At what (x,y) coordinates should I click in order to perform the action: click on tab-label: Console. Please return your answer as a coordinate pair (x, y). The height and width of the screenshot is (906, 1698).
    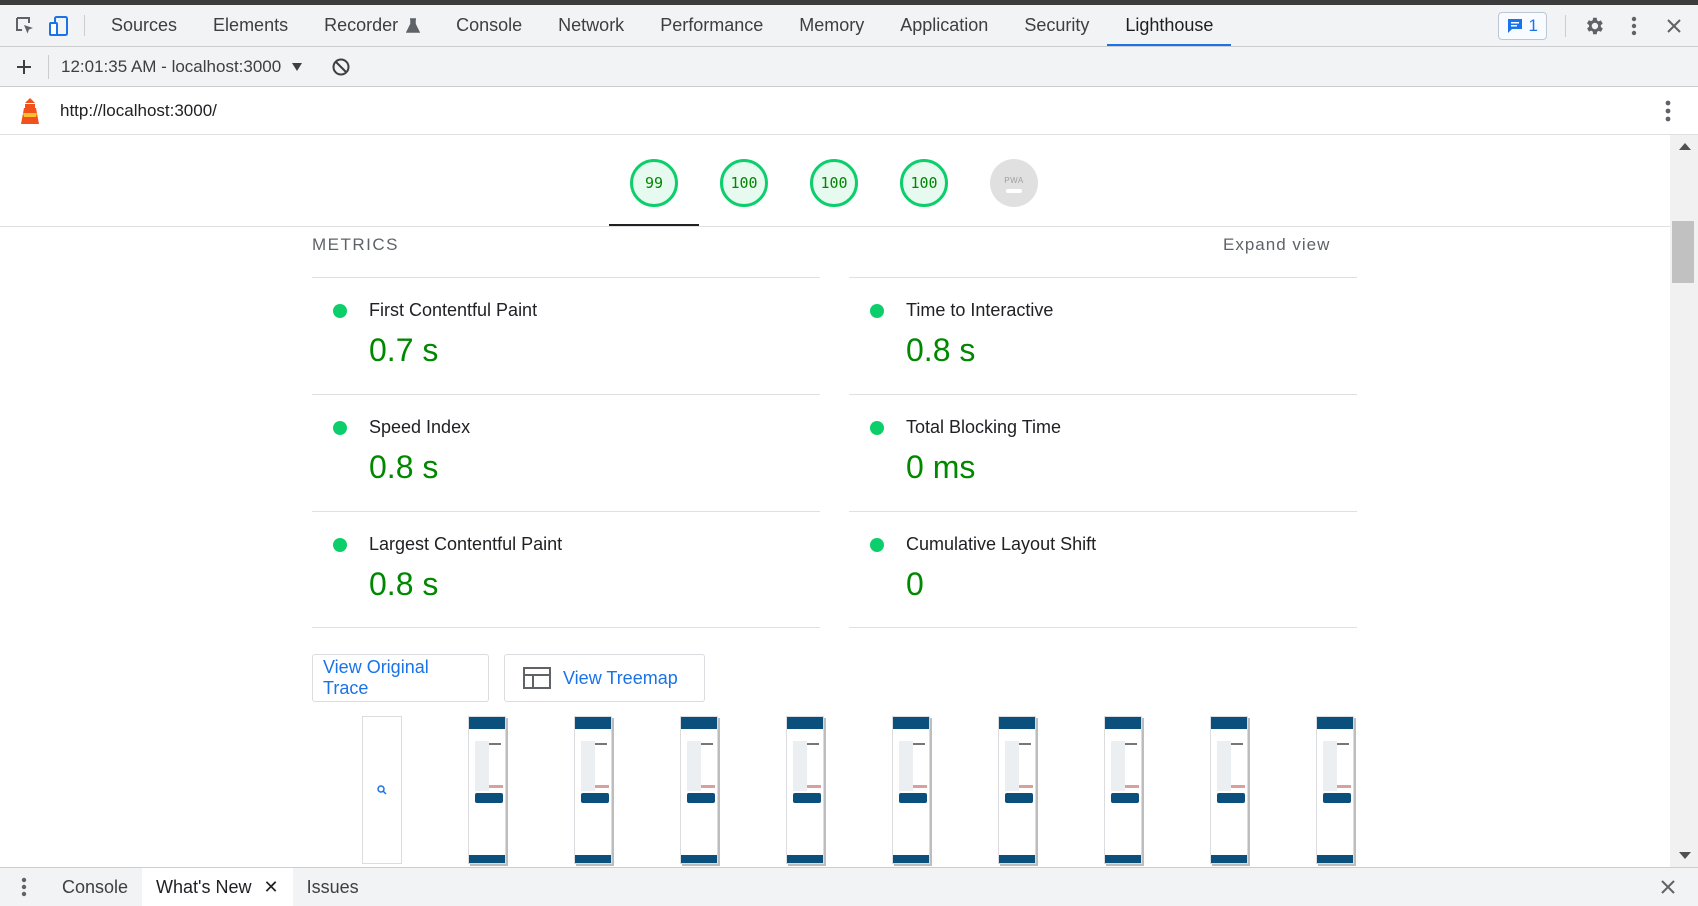
    Looking at the image, I should click on (489, 25).